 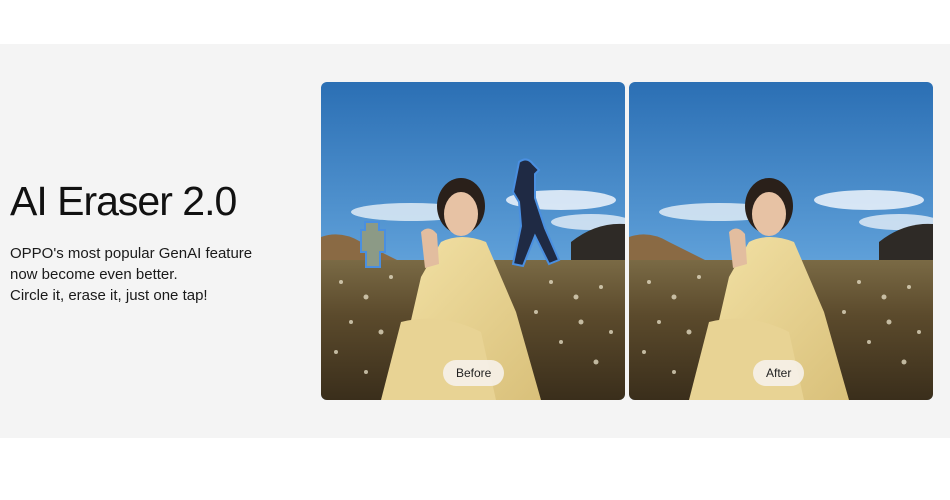 What do you see at coordinates (94, 274) in the screenshot?
I see `description-line-2: now become even better.` at bounding box center [94, 274].